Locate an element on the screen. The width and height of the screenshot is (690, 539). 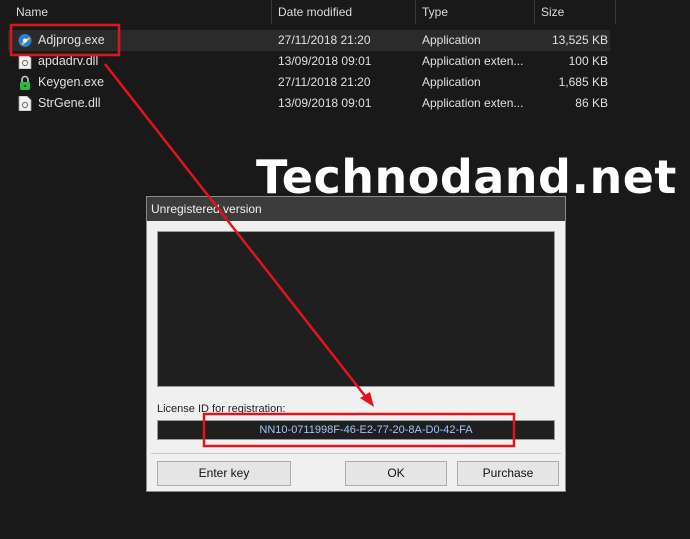
column-header-bar: ⌃ Name Date modified Type Size is located at coordinates (345, 12).